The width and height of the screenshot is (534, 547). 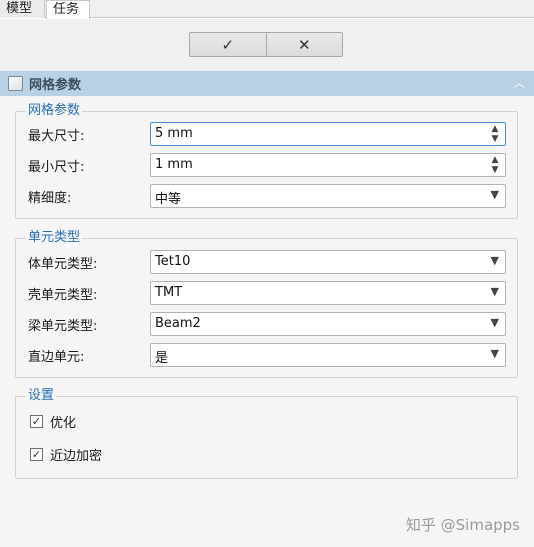 I want to click on watermark: 知乎 @Simapps, so click(x=462, y=525).